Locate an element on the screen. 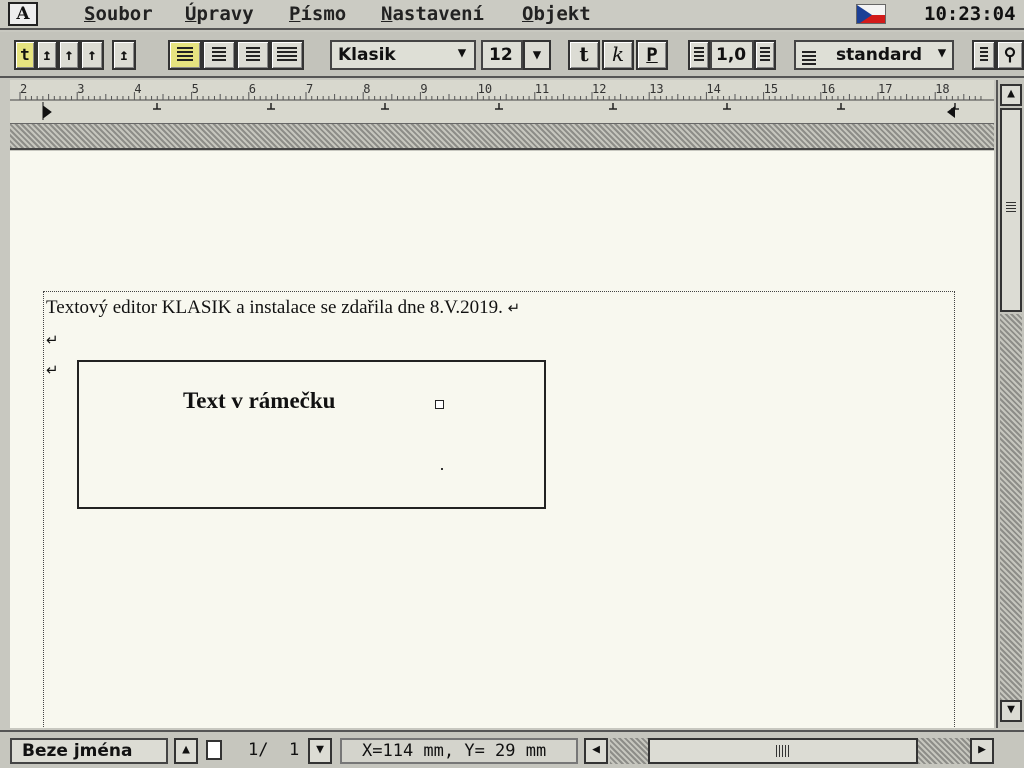 This screenshot has width=1024, height=768. underline-button: P is located at coordinates (652, 55).